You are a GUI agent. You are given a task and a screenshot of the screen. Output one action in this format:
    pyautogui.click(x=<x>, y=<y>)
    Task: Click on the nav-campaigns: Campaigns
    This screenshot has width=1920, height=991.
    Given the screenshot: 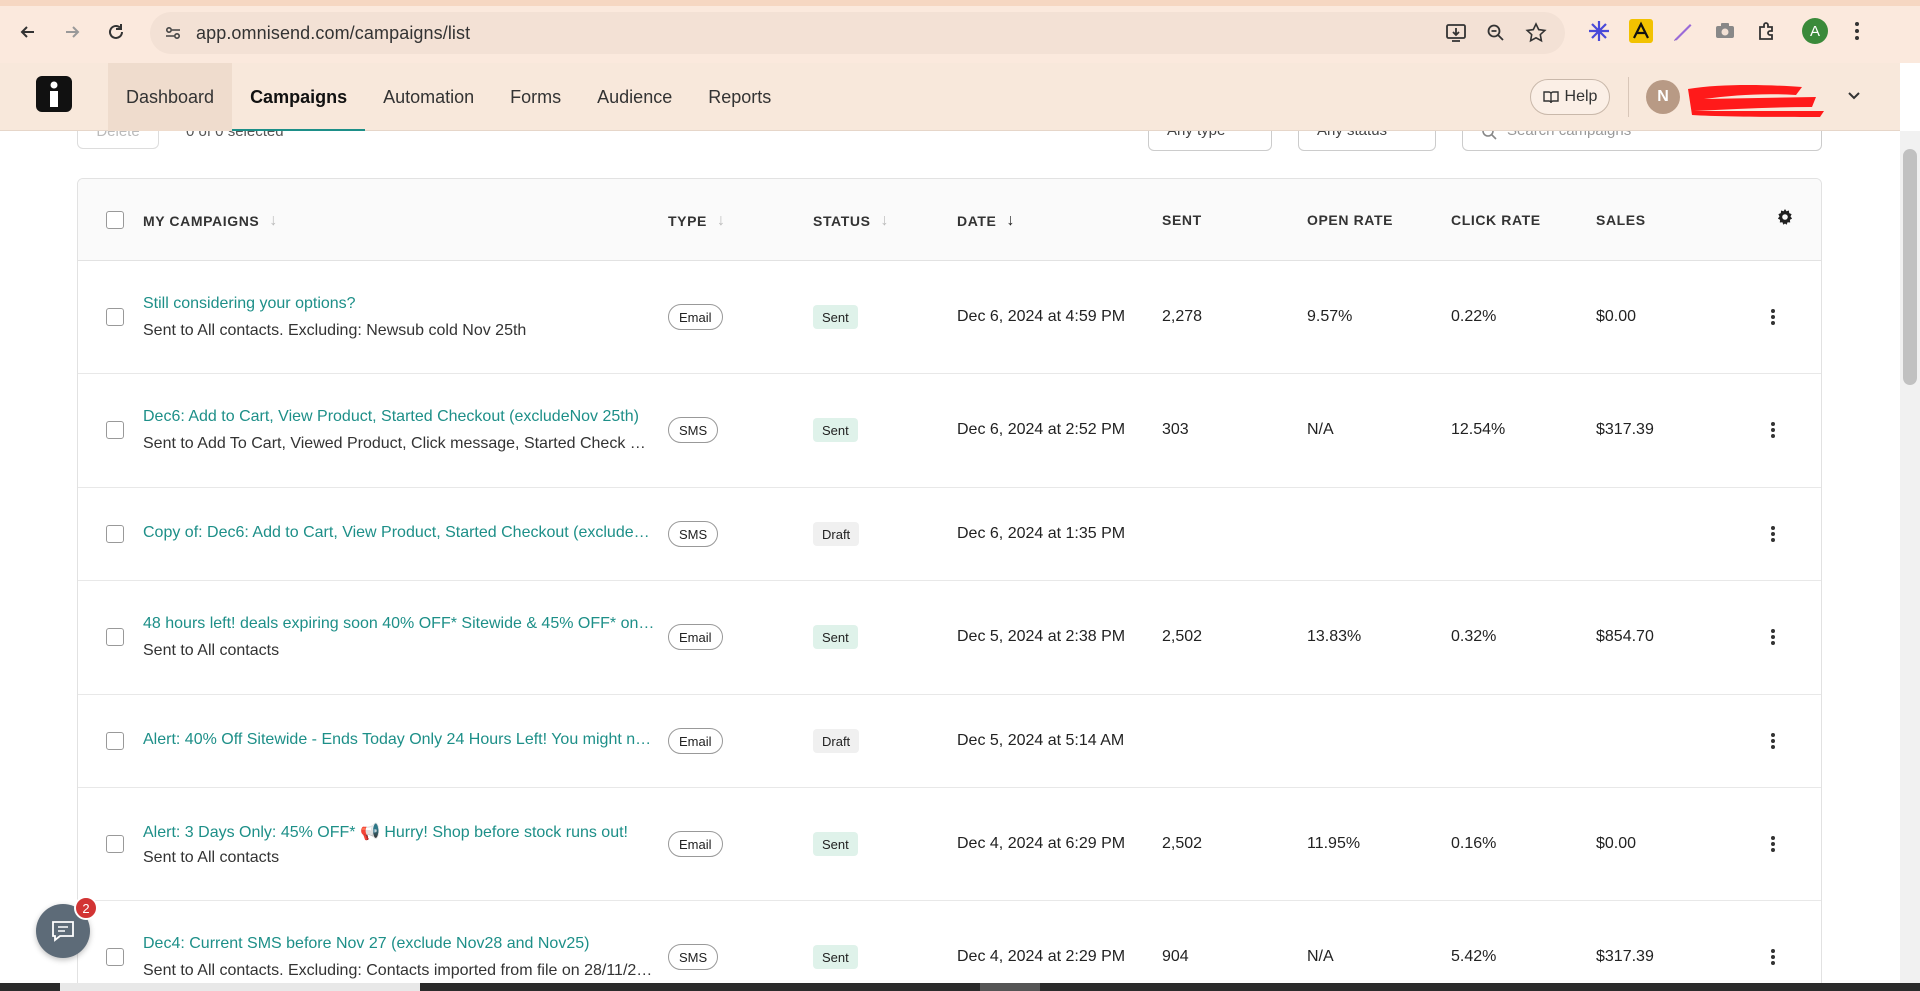 What is the action you would take?
    pyautogui.click(x=299, y=97)
    